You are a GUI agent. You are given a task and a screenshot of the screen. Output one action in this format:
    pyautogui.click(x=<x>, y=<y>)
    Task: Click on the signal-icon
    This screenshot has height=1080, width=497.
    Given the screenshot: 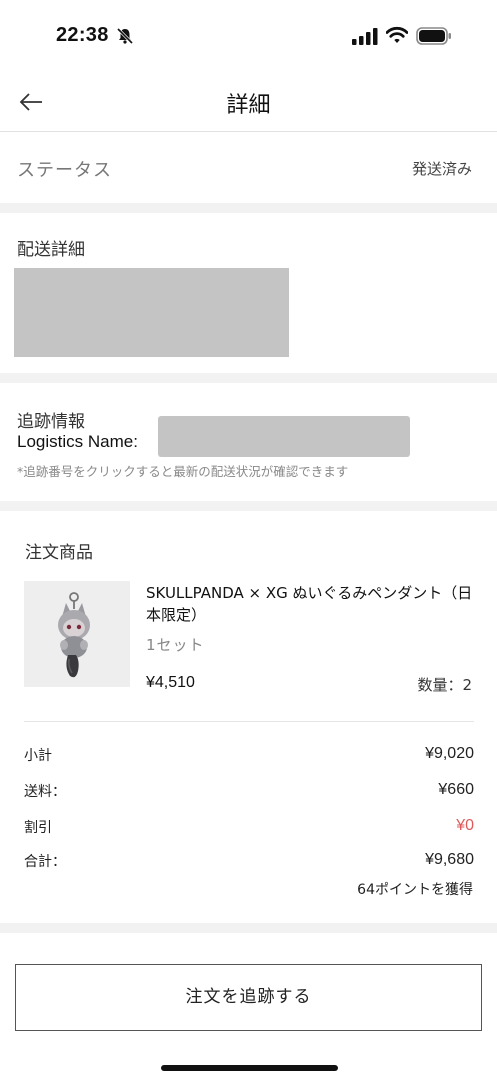 What is the action you would take?
    pyautogui.click(x=365, y=36)
    